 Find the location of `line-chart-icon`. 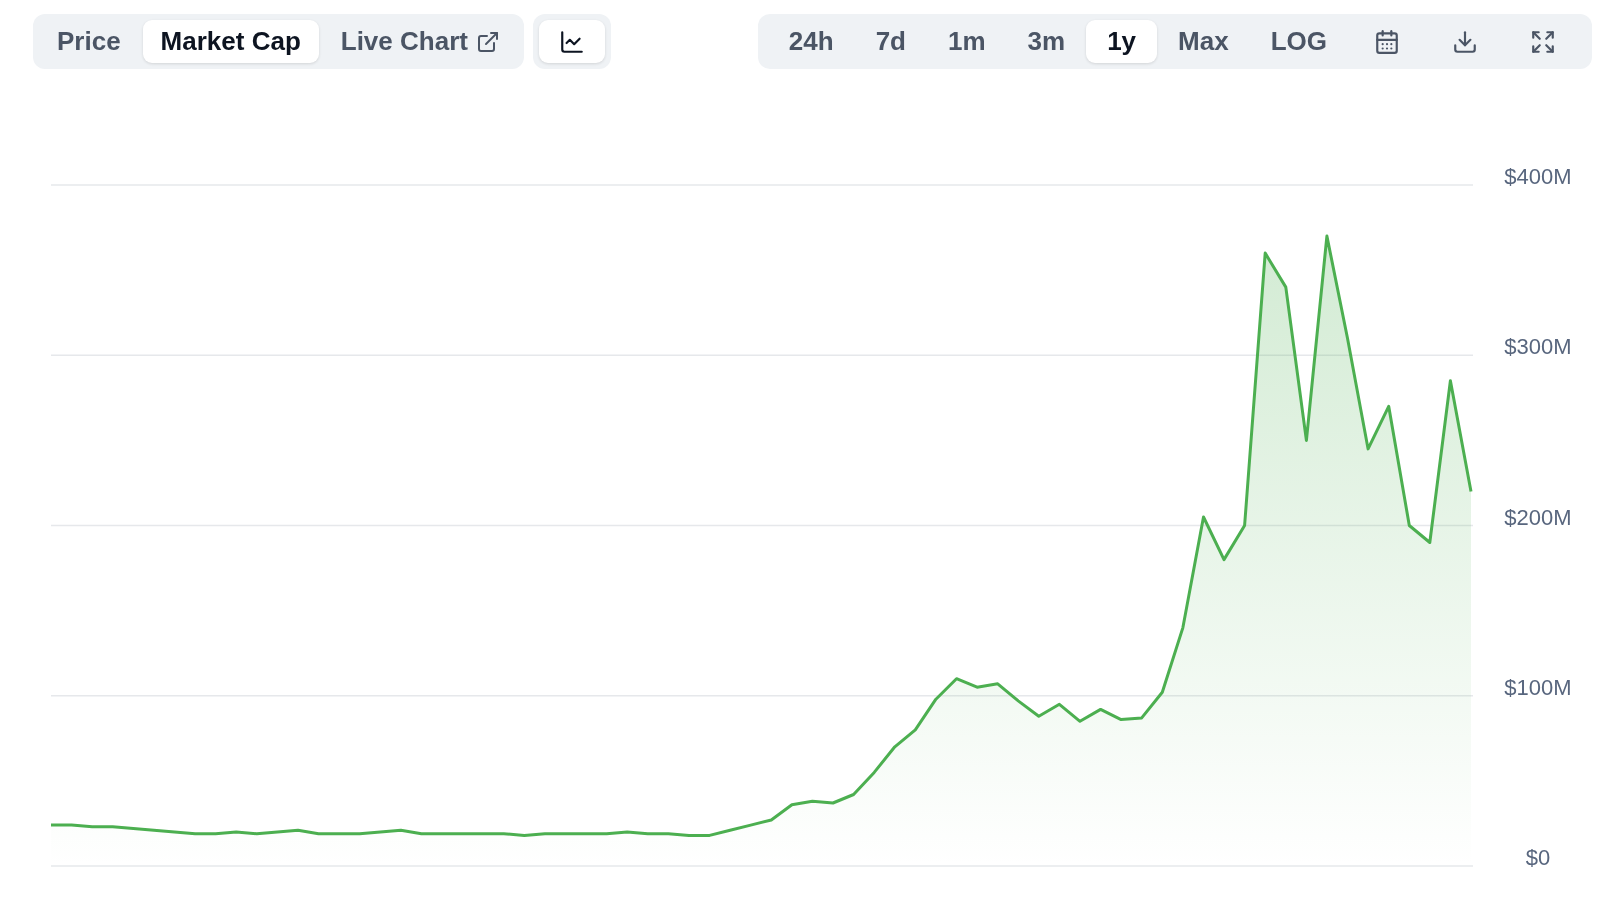

line-chart-icon is located at coordinates (571, 41).